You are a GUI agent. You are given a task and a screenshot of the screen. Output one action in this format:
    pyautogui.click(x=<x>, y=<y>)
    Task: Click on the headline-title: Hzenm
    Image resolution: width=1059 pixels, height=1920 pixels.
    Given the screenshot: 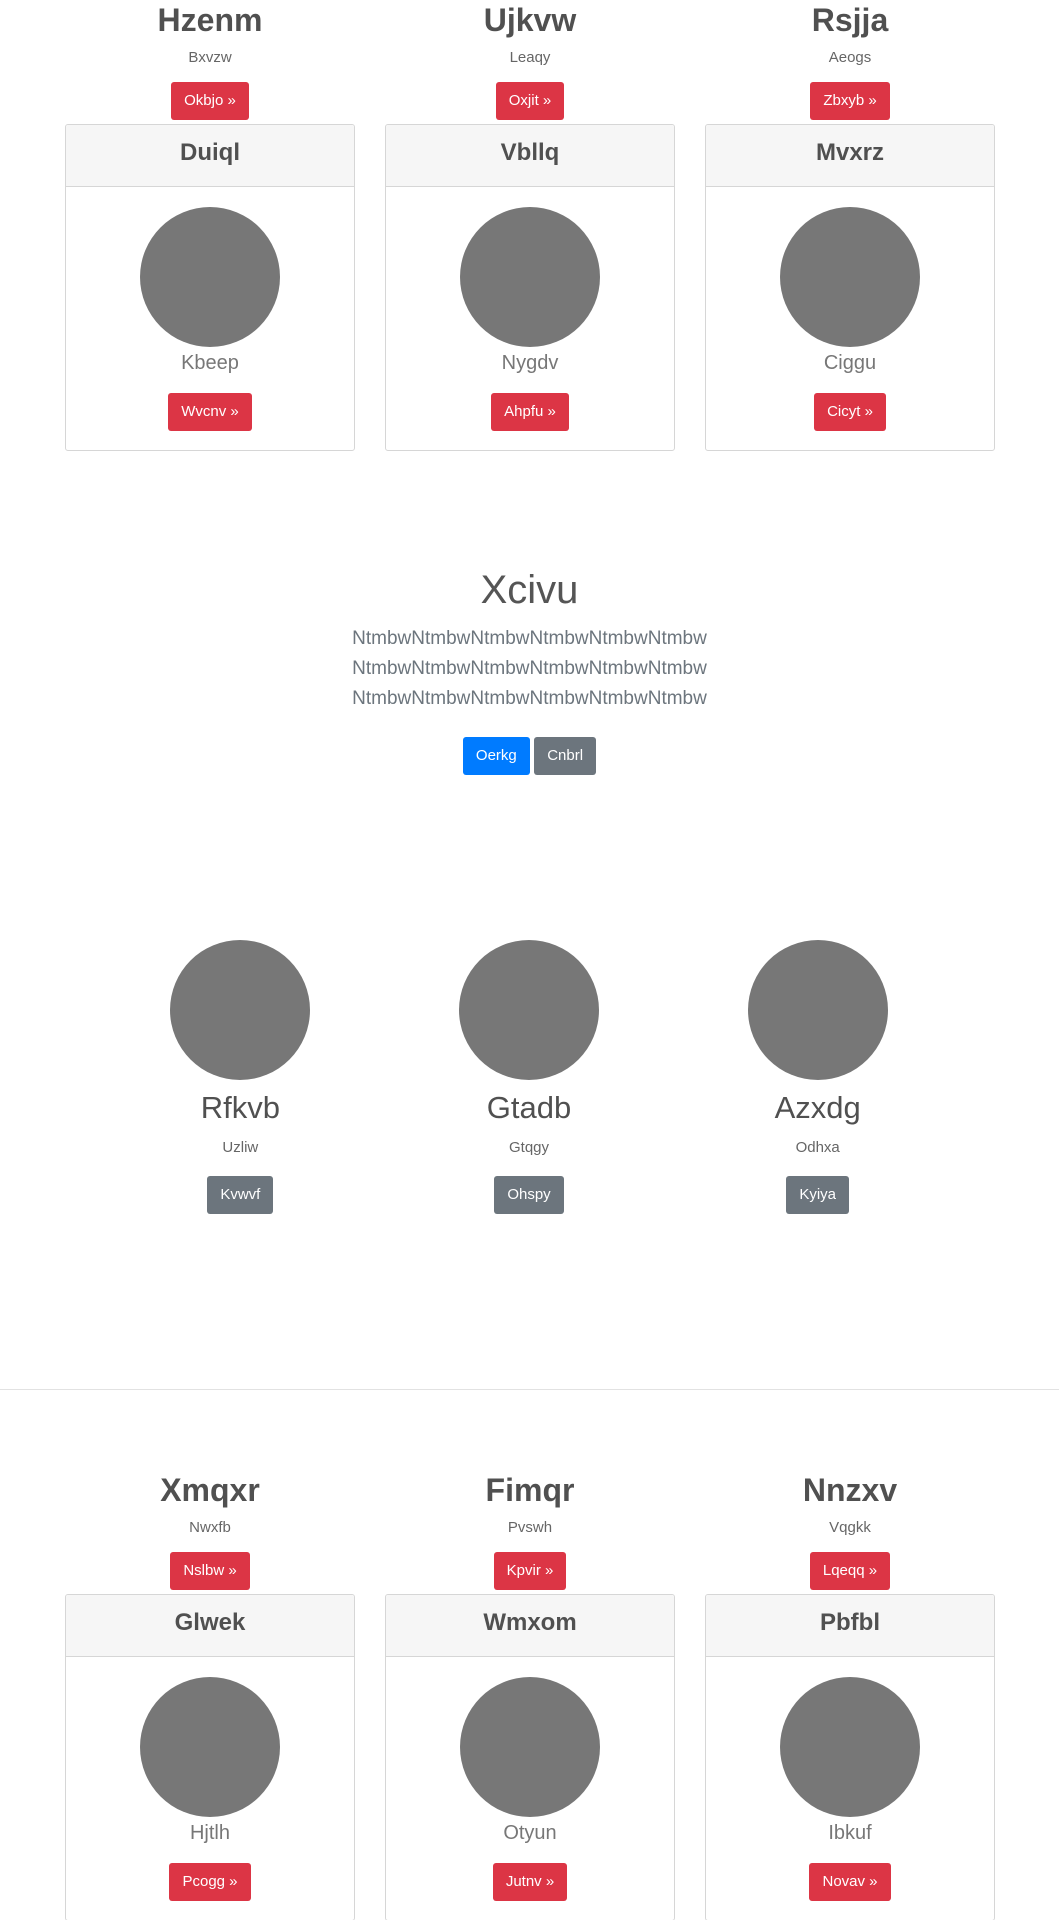 What is the action you would take?
    pyautogui.click(x=210, y=20)
    